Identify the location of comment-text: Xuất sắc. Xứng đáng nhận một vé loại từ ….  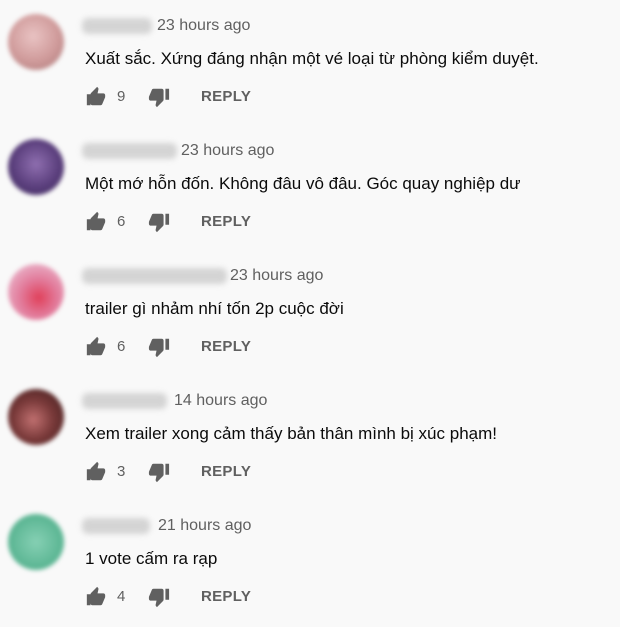
(312, 58).